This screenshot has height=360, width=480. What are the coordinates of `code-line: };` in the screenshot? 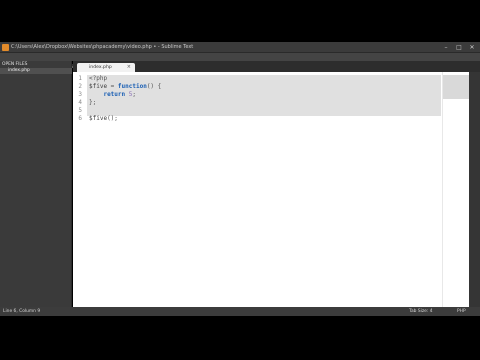 It's located at (92, 103).